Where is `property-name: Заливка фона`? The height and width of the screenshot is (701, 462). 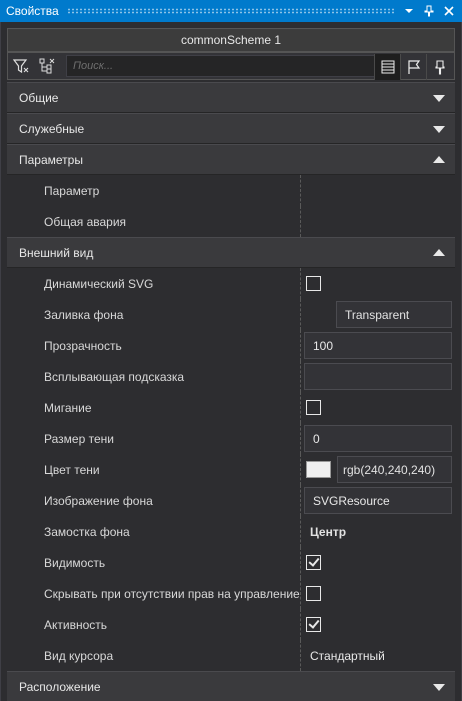
property-name: Заливка фона is located at coordinates (84, 314).